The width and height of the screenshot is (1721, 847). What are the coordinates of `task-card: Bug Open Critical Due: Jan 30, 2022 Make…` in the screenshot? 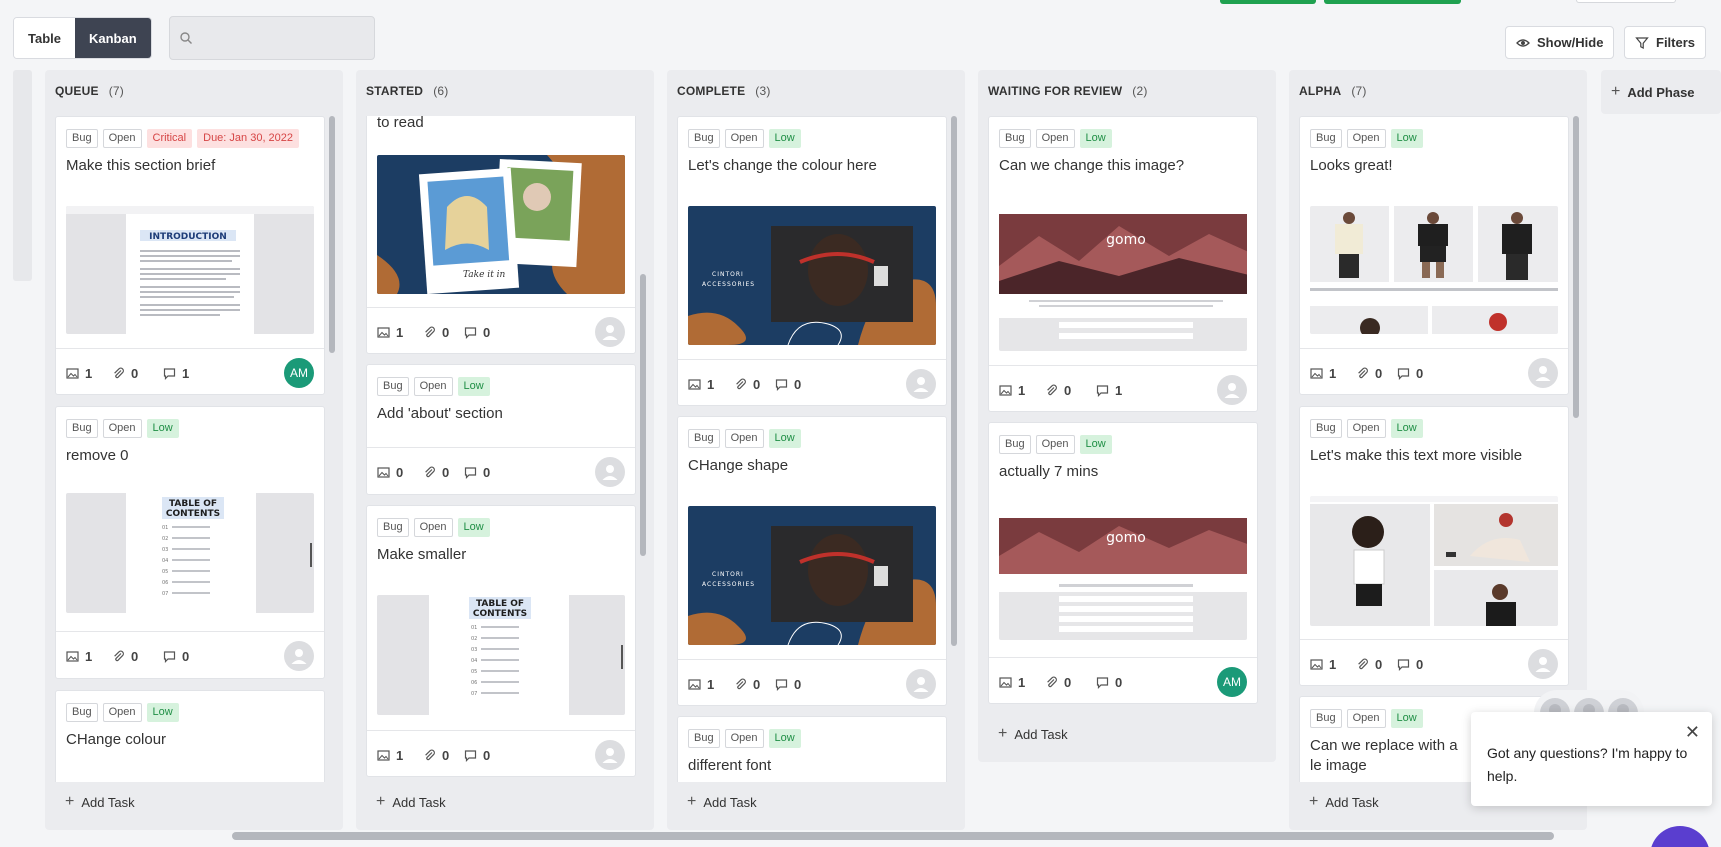 It's located at (190, 255).